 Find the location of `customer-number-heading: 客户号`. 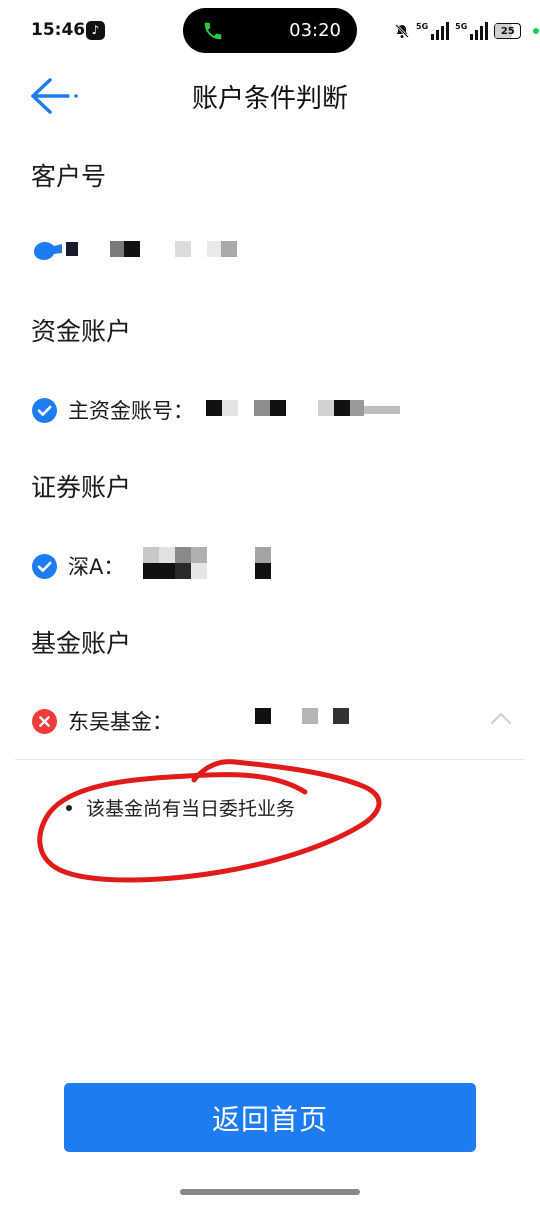

customer-number-heading: 客户号 is located at coordinates (69, 176).